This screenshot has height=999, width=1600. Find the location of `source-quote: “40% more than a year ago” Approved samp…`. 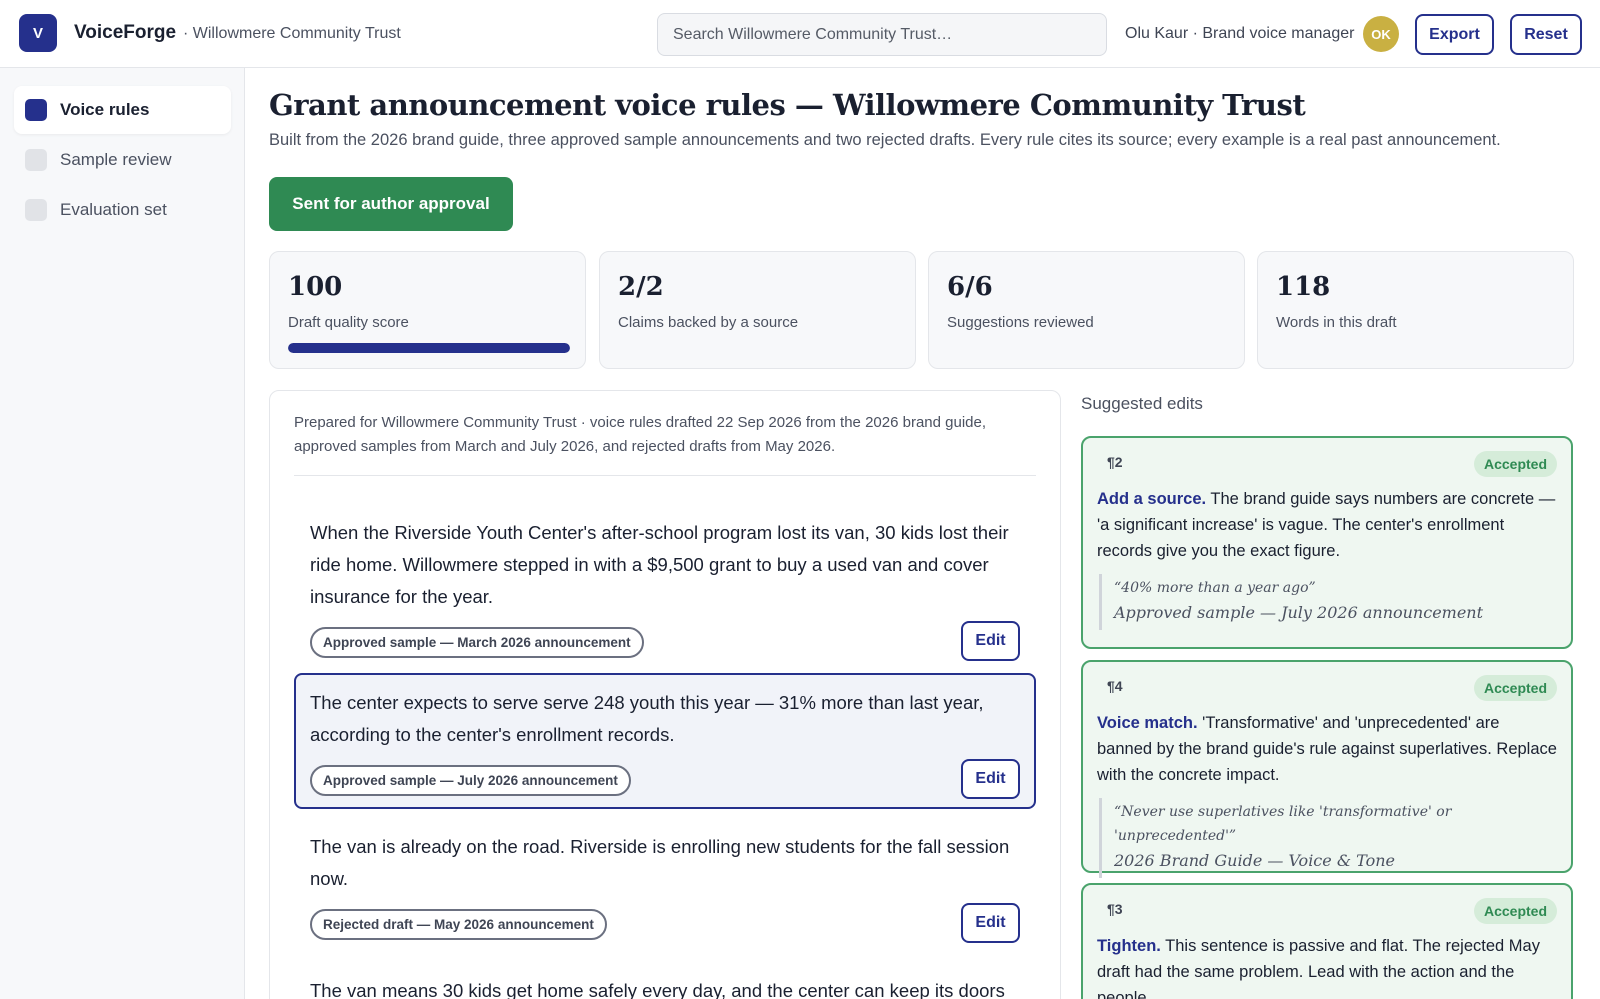

source-quote: “40% more than a year ago” Approved samp… is located at coordinates (1328, 602).